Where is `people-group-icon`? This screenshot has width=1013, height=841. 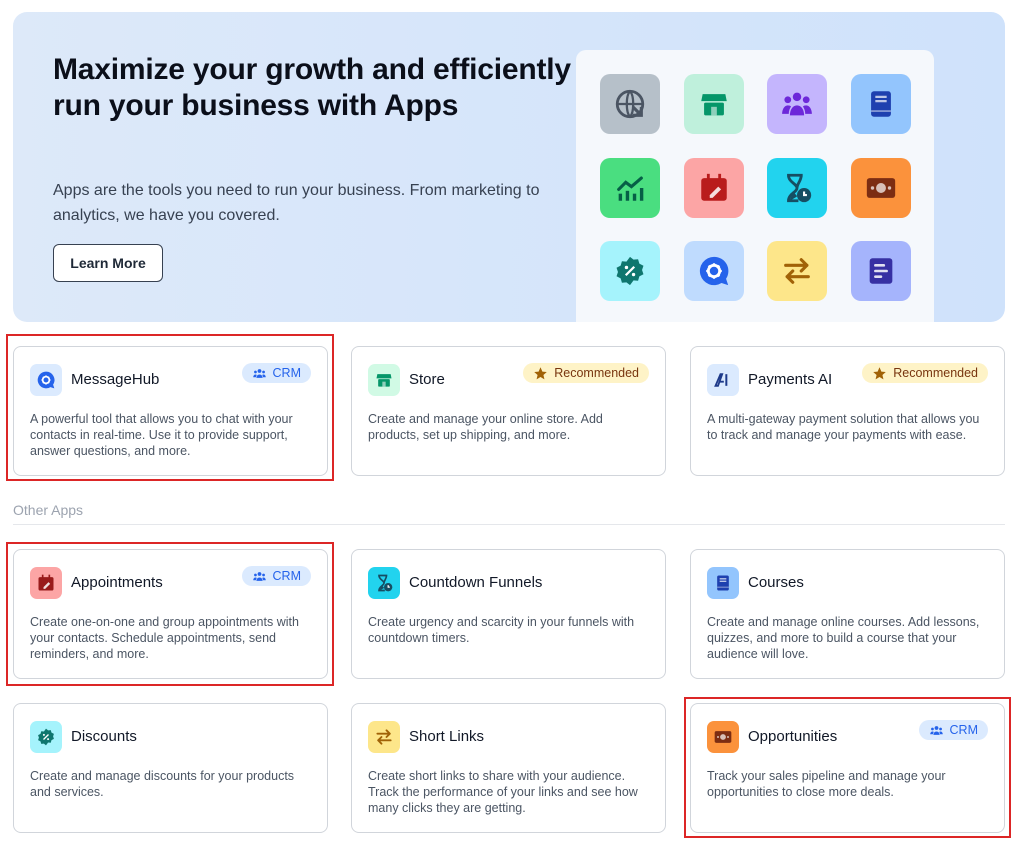
people-group-icon is located at coordinates (797, 104).